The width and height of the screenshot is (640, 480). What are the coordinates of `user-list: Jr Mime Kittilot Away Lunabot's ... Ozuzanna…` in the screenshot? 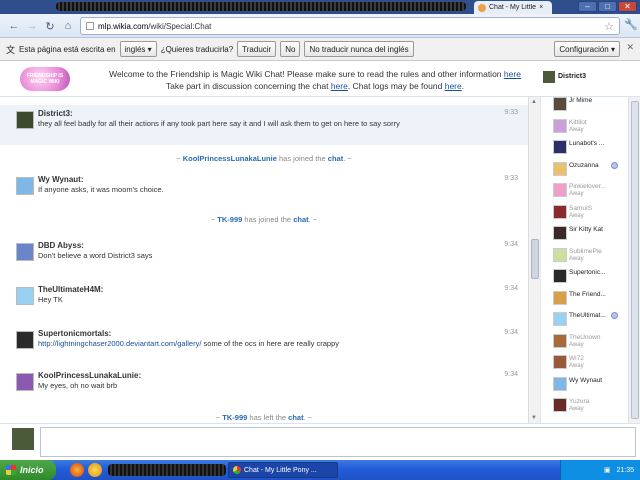 It's located at (584, 260).